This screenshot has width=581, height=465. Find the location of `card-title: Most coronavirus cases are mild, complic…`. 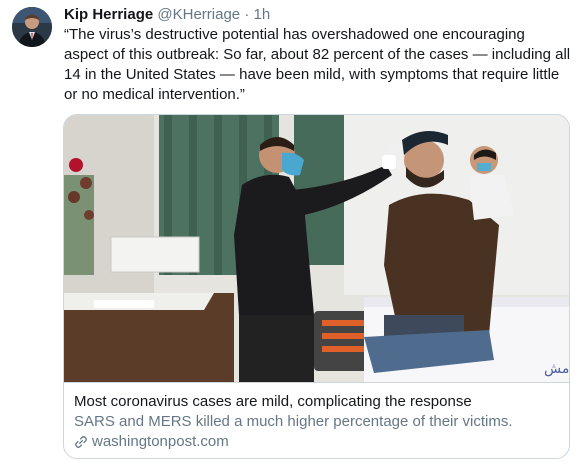

card-title: Most coronavirus cases are mild, complic… is located at coordinates (316, 402).